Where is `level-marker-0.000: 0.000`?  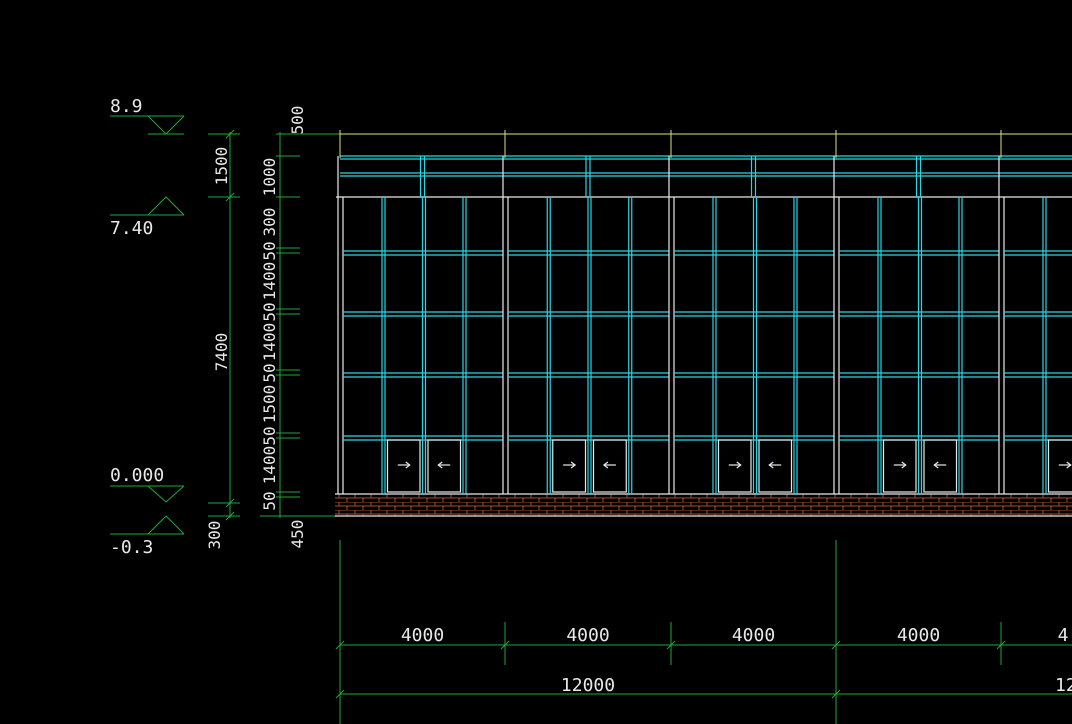 level-marker-0.000: 0.000 is located at coordinates (147, 484).